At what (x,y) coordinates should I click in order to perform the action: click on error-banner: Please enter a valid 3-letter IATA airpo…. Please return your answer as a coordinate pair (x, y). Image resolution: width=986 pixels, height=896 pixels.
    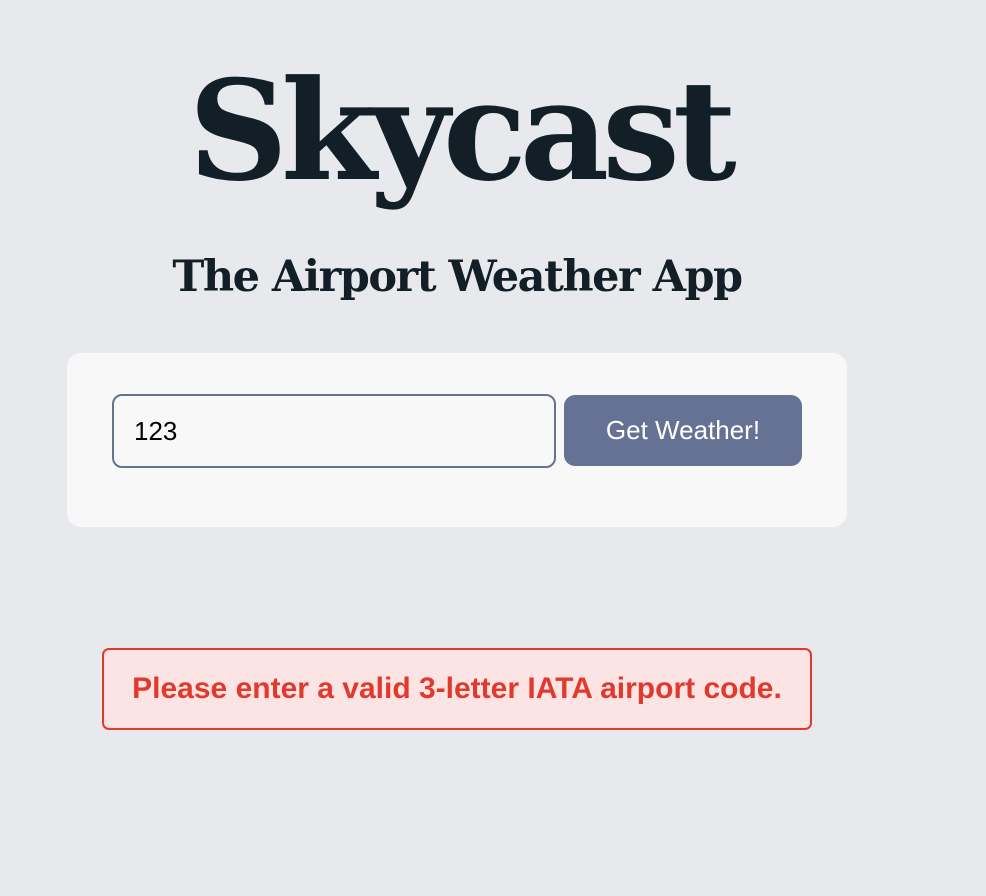
    Looking at the image, I should click on (457, 689).